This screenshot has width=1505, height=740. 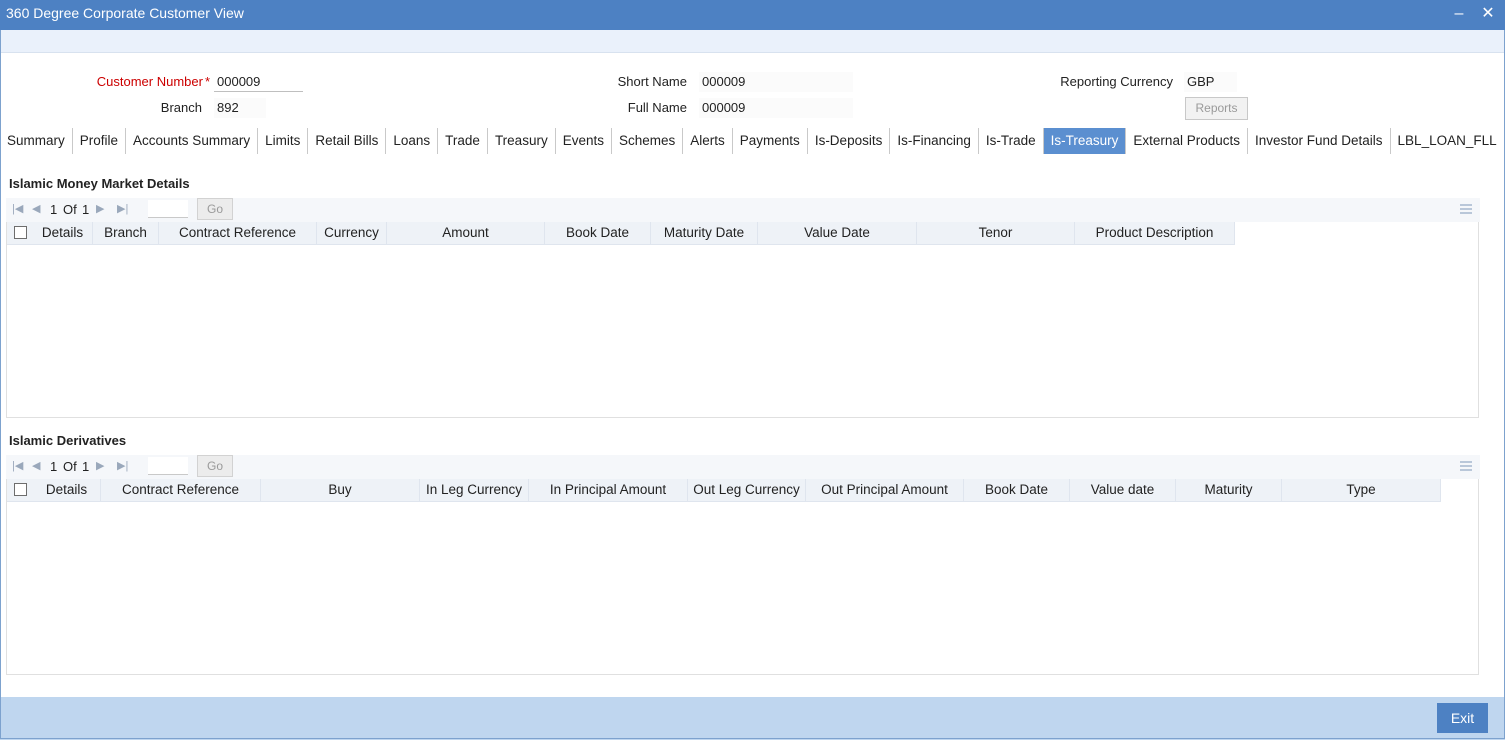 What do you see at coordinates (1229, 490) in the screenshot?
I see `column-header-maturity: Maturity` at bounding box center [1229, 490].